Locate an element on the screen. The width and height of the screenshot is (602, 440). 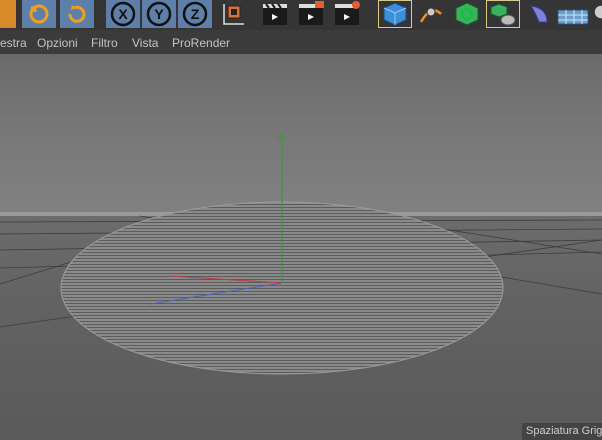
floor-icon is located at coordinates (573, 14).